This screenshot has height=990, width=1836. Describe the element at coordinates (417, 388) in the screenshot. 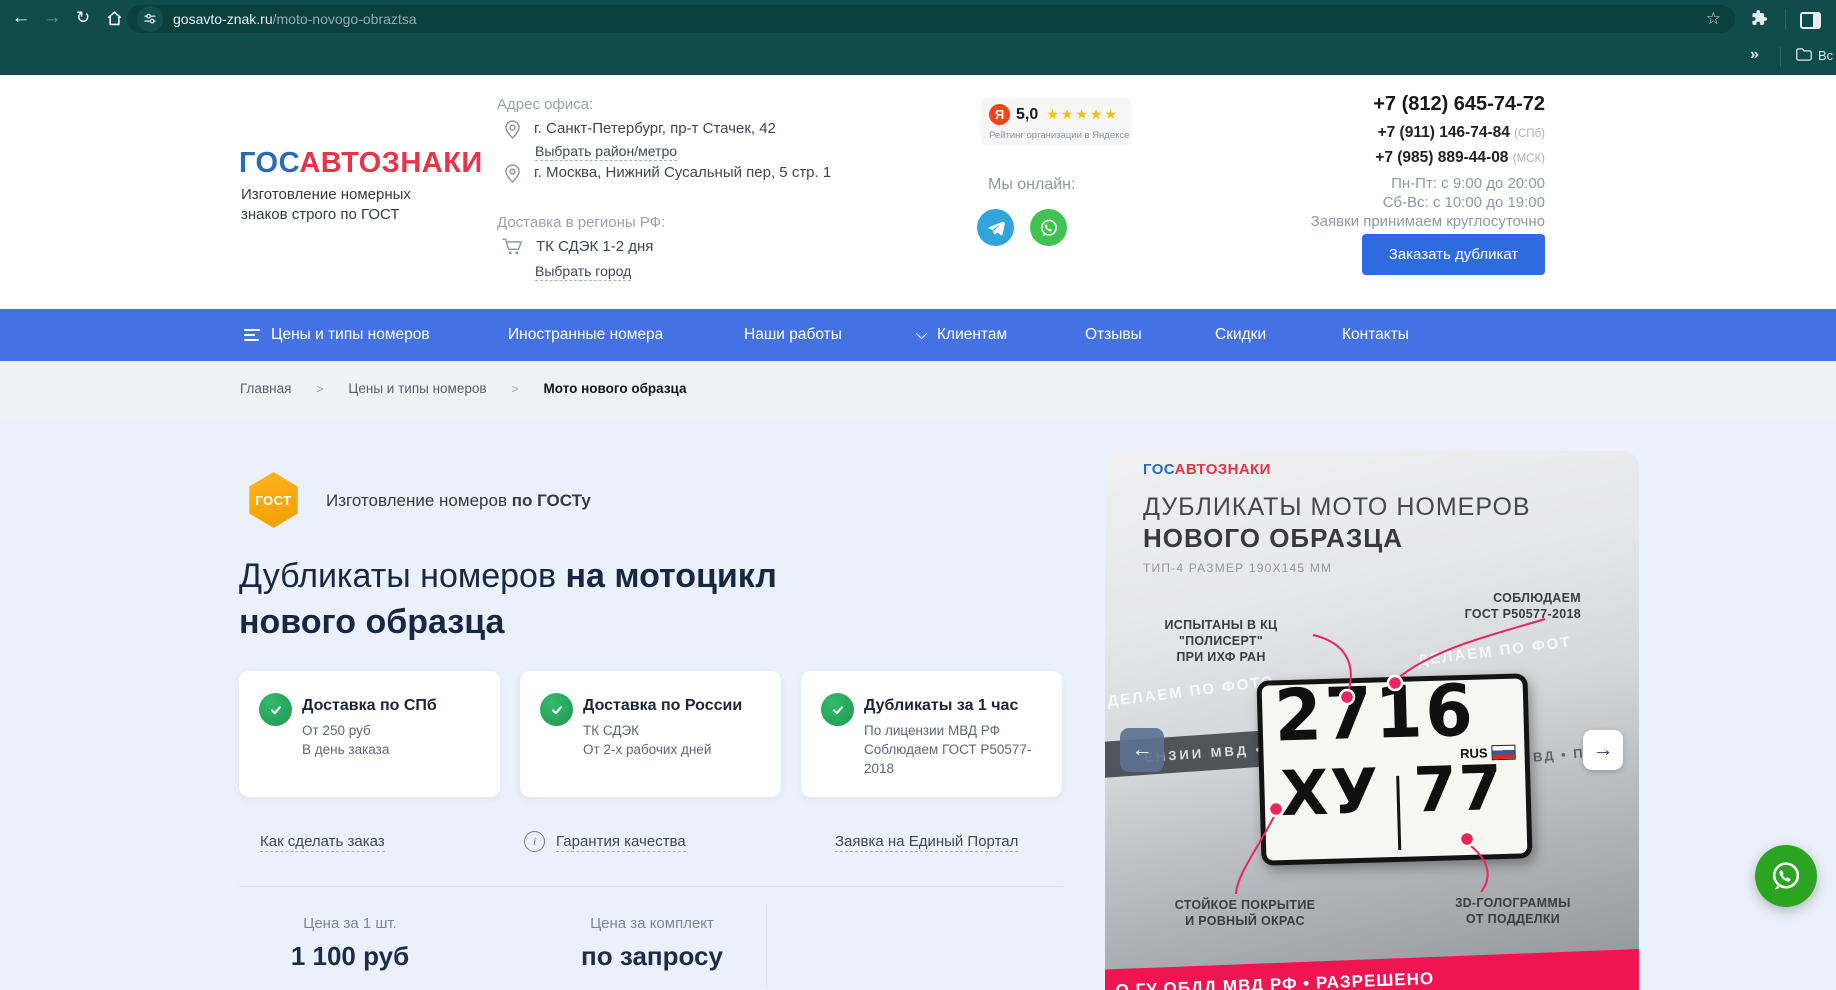

I see `breadcrumb-parent: Цены и типы номеров` at that location.